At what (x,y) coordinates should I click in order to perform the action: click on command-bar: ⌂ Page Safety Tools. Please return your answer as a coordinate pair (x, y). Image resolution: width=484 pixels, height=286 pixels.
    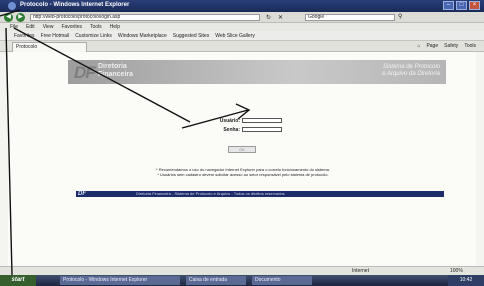
    Looking at the image, I should click on (446, 46).